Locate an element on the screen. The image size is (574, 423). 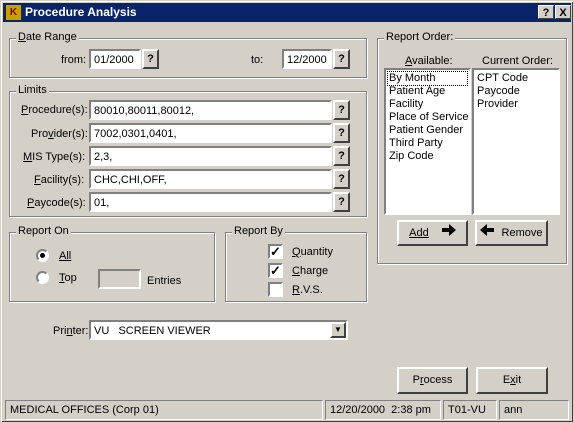
right-arrow-icon is located at coordinates (448, 233).